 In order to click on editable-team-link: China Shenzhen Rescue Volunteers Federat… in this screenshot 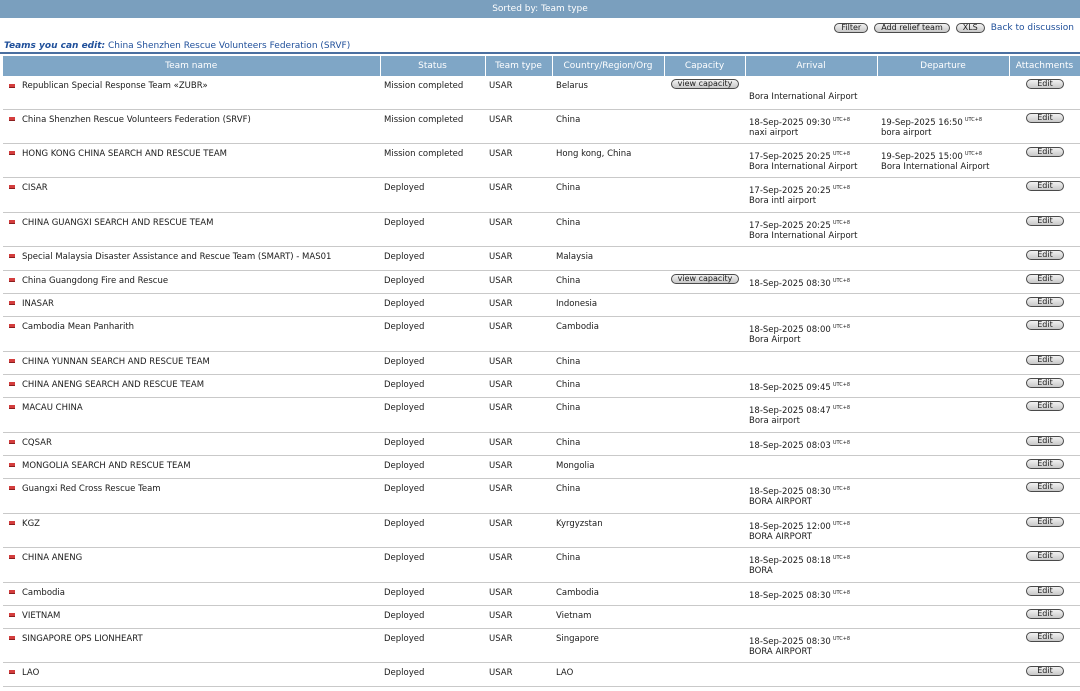, I will do `click(229, 46)`.